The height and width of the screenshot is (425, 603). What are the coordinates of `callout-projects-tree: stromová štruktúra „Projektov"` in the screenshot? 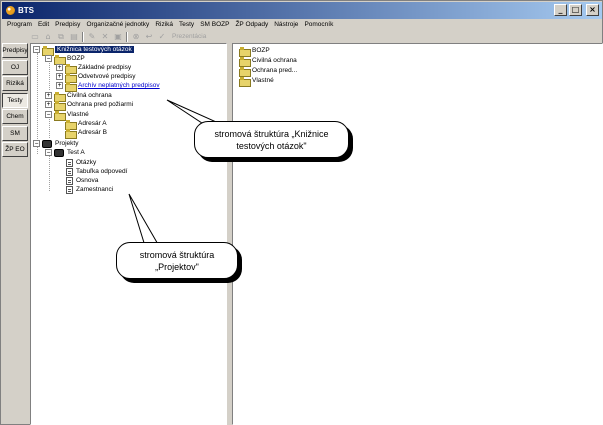 It's located at (177, 260).